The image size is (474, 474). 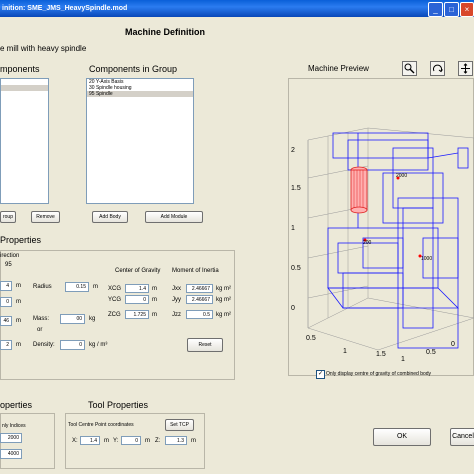 I want to click on param-field-2: 0, so click(x=6, y=302).